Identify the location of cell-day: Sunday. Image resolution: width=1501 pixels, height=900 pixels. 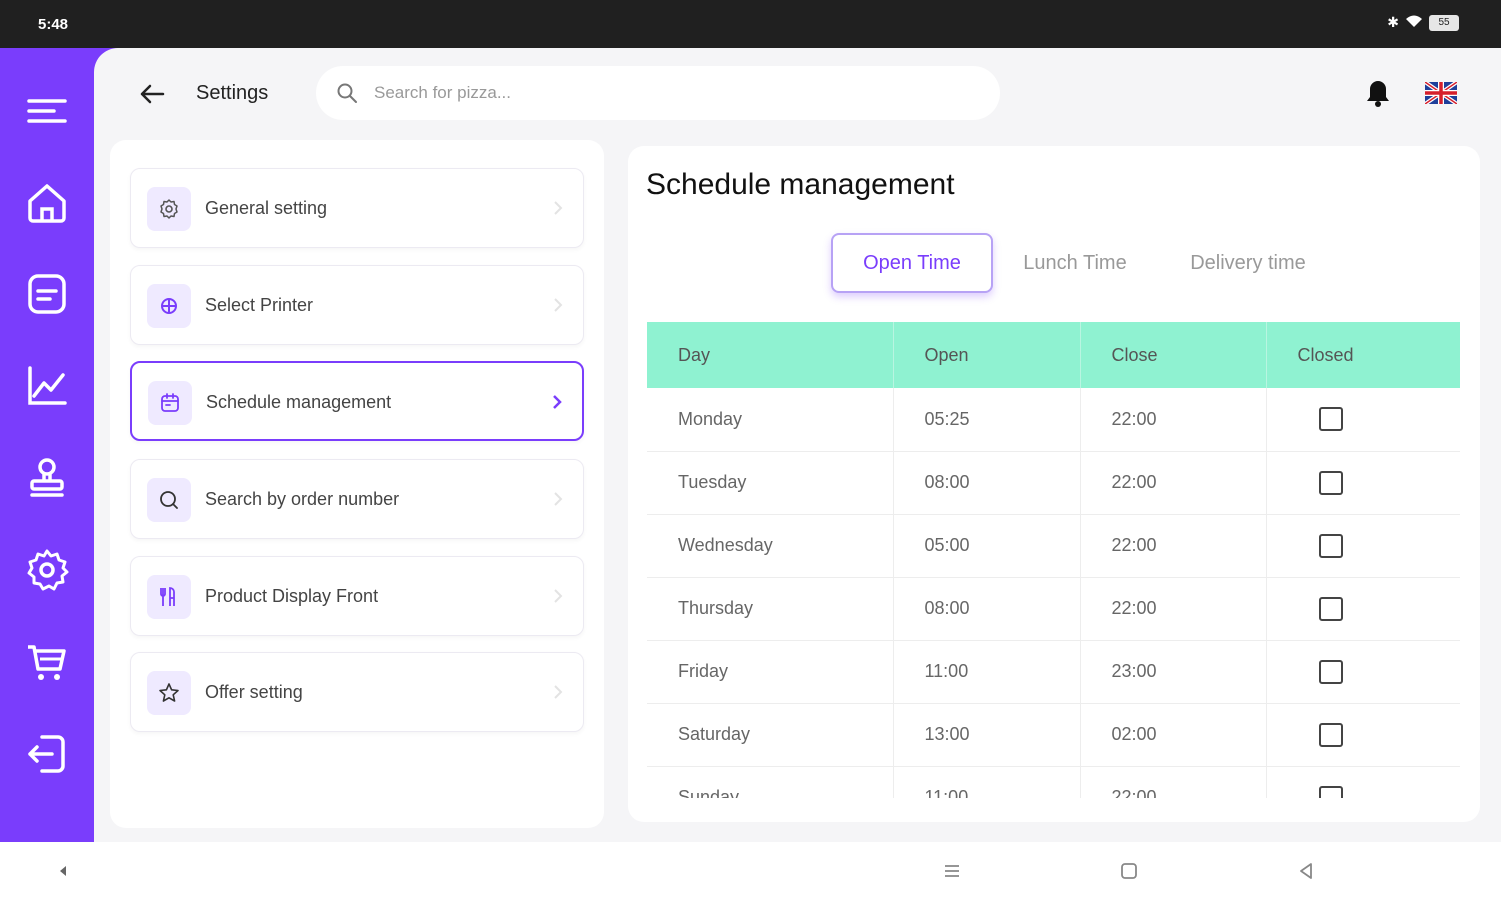
(770, 782).